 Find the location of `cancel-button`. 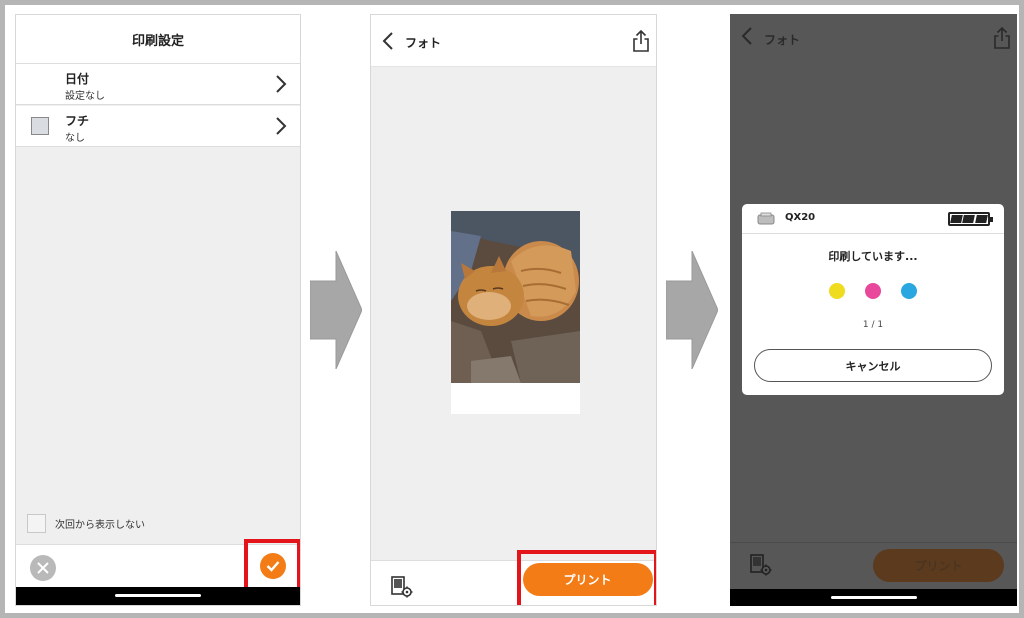

cancel-button is located at coordinates (43, 568).